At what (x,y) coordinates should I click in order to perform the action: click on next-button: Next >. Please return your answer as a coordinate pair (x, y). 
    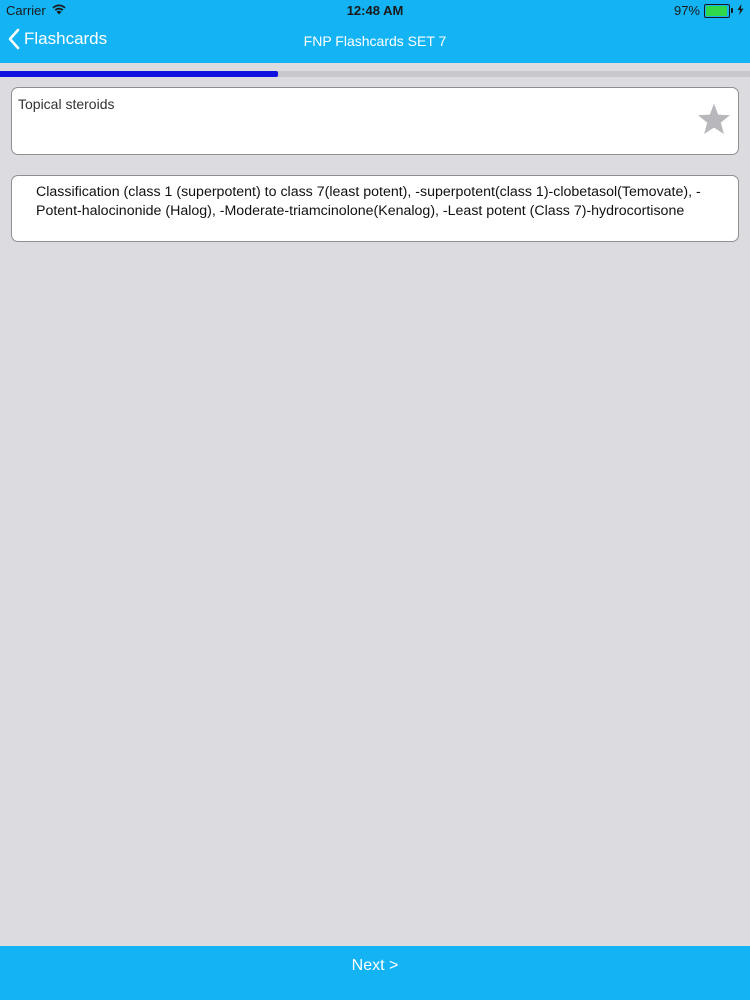
    Looking at the image, I should click on (375, 966).